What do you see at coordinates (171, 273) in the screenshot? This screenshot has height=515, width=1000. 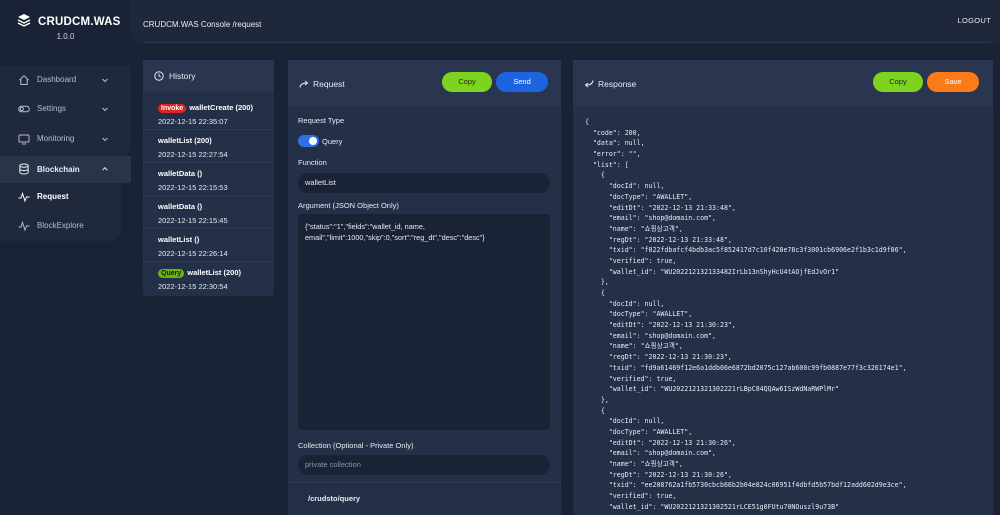 I see `query-badge: Query` at bounding box center [171, 273].